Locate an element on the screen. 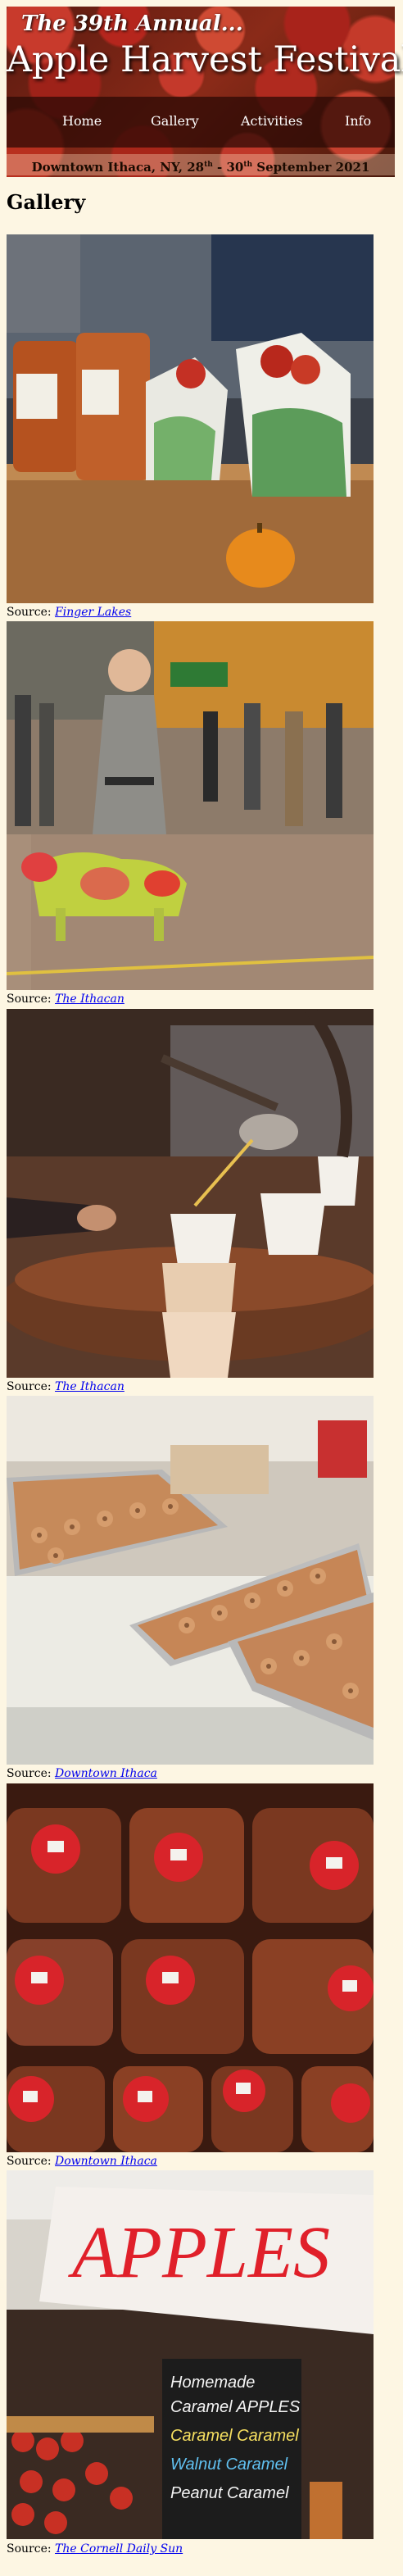 This screenshot has height=2576, width=403. nav-home-link: Home is located at coordinates (82, 121).